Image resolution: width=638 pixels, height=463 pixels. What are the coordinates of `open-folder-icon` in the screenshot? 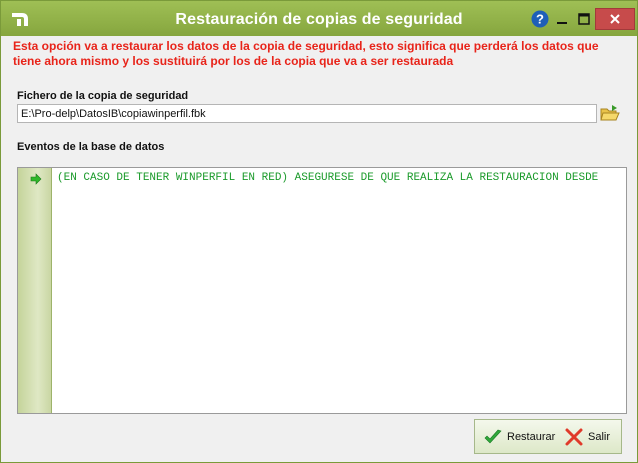 It's located at (610, 113).